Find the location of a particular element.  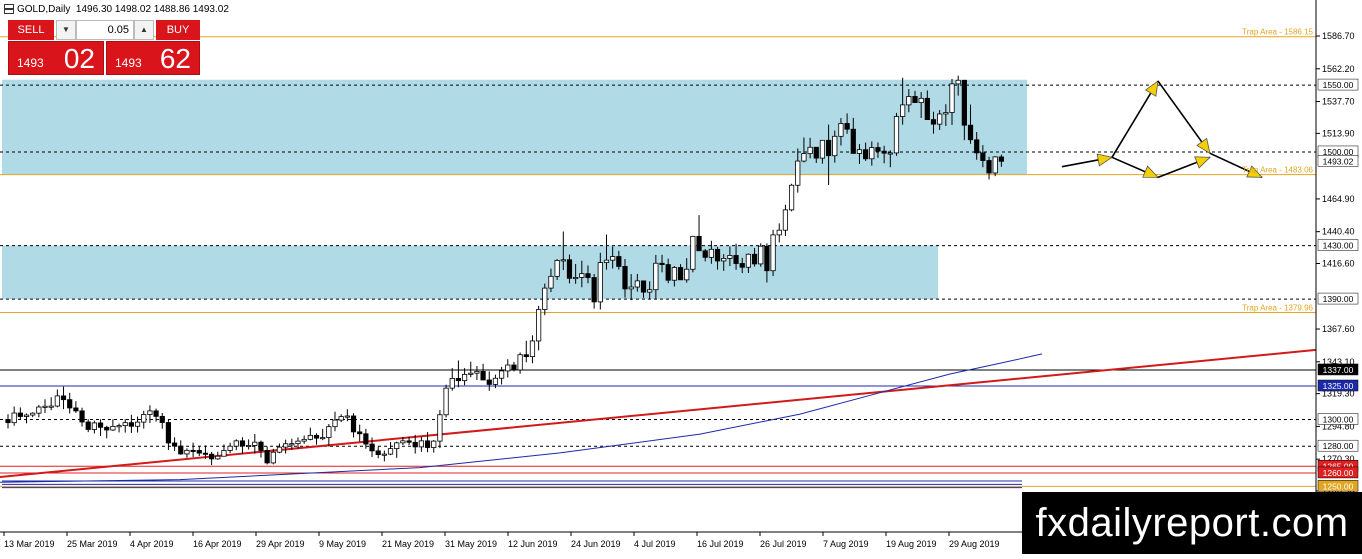

symbol-name: GOLD,Daily is located at coordinates (44, 9).